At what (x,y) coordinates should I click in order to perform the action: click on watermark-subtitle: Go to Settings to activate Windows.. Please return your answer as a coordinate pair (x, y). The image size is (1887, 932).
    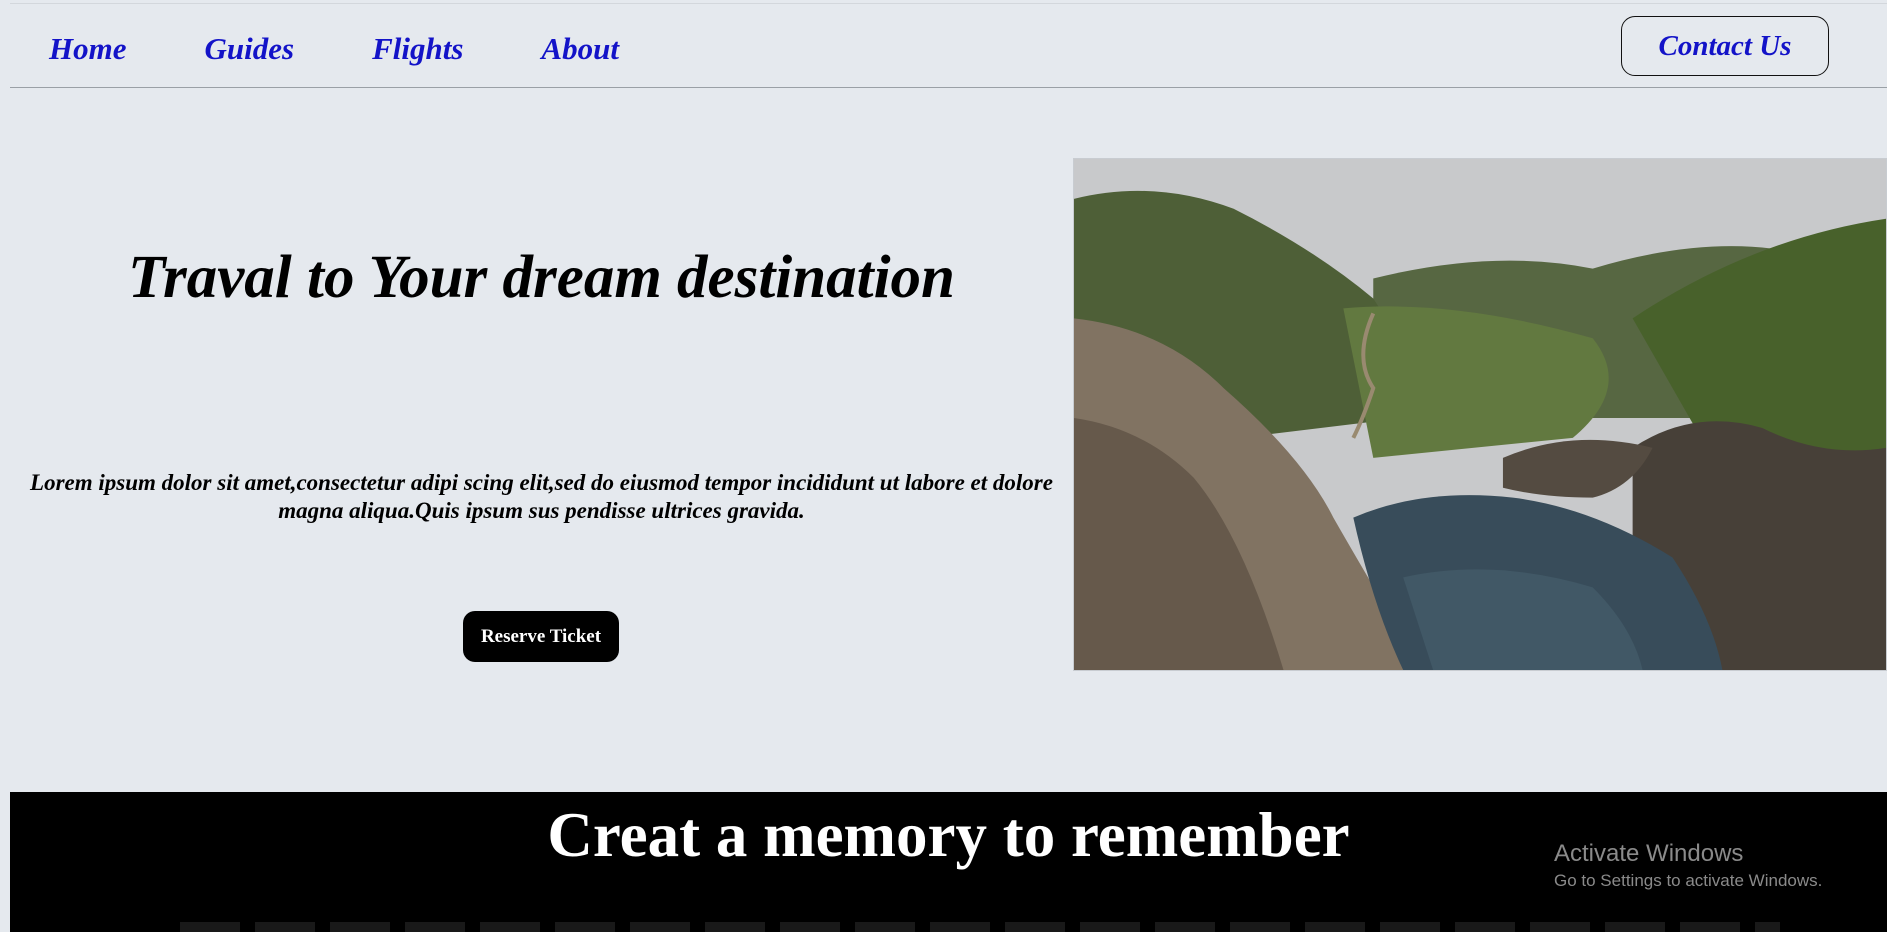
    Looking at the image, I should click on (1688, 880).